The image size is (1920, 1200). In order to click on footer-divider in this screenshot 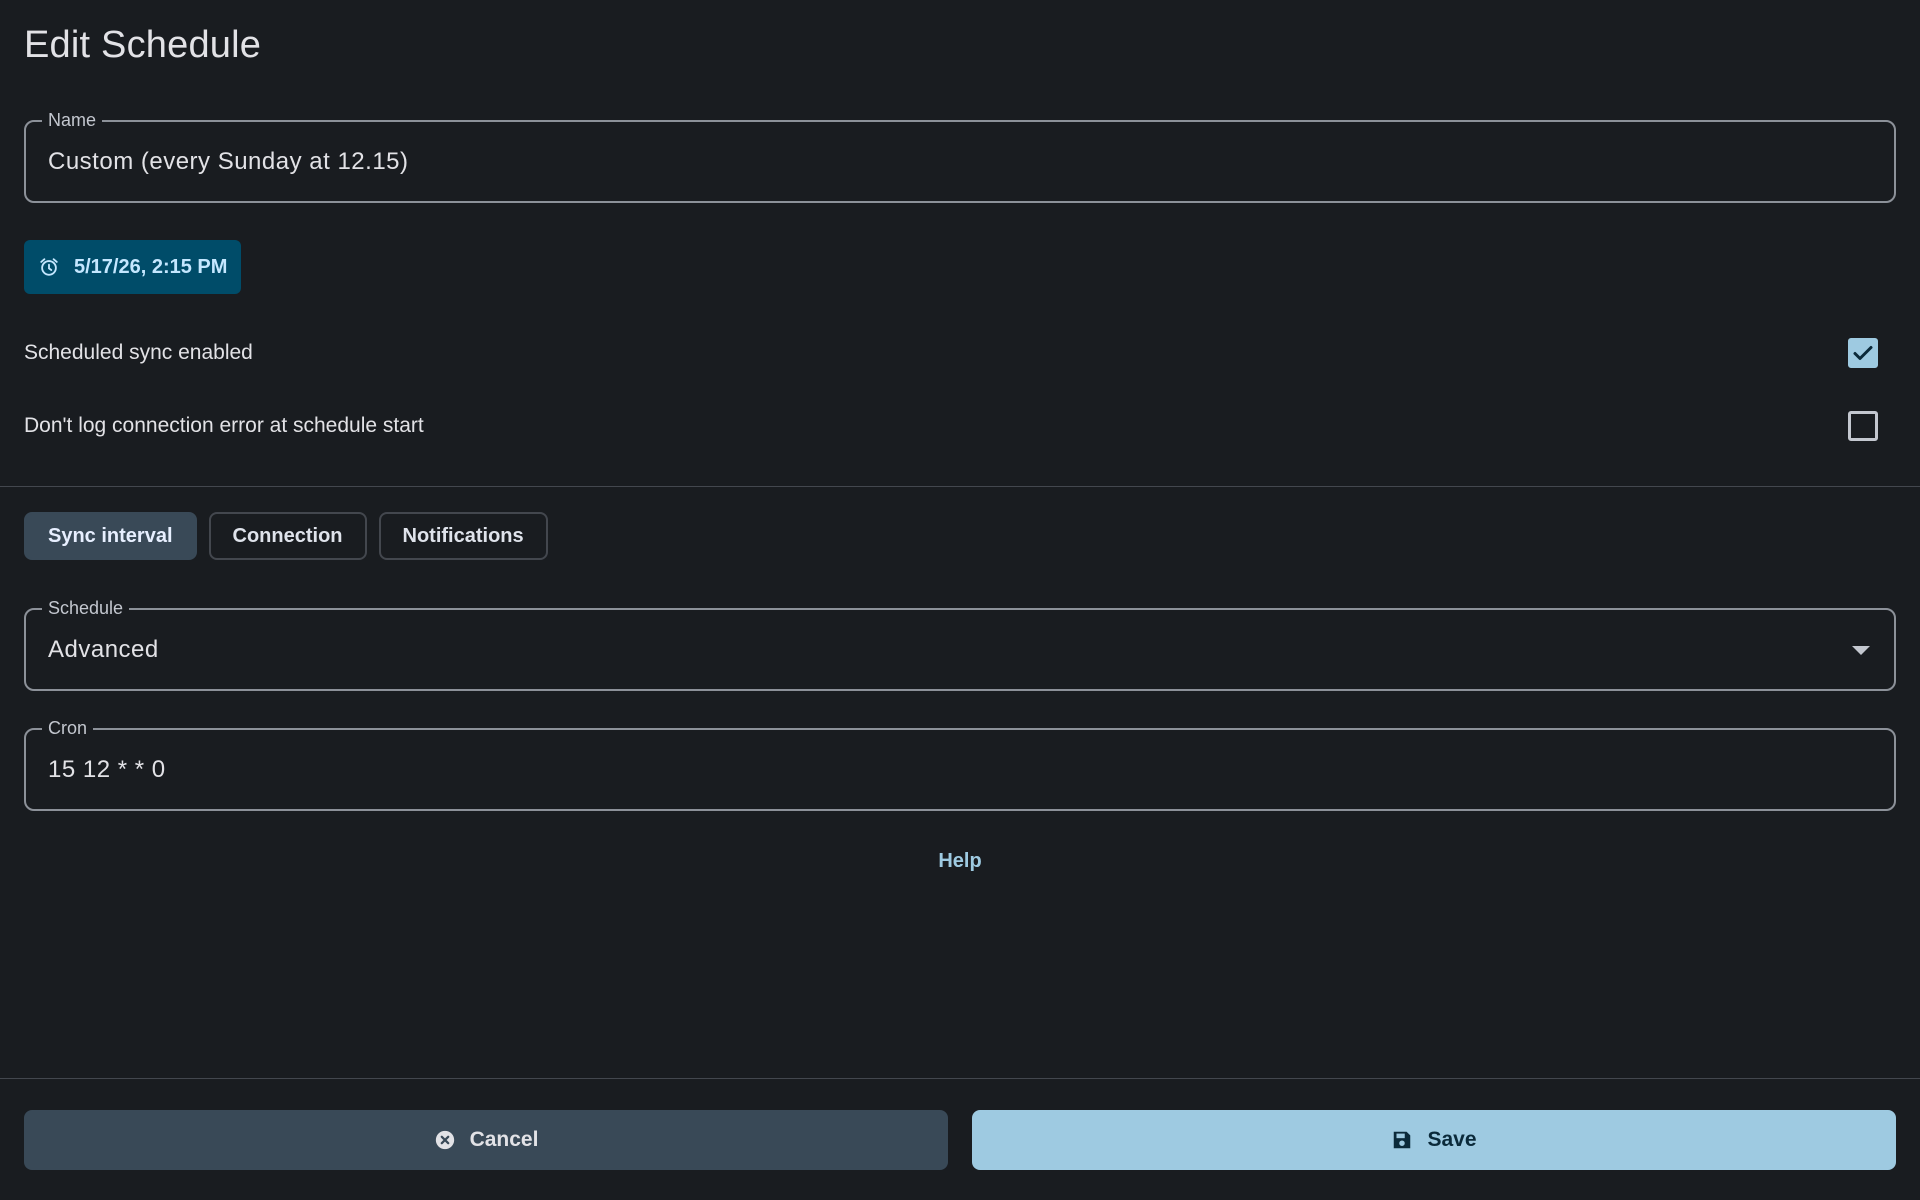, I will do `click(960, 1078)`.